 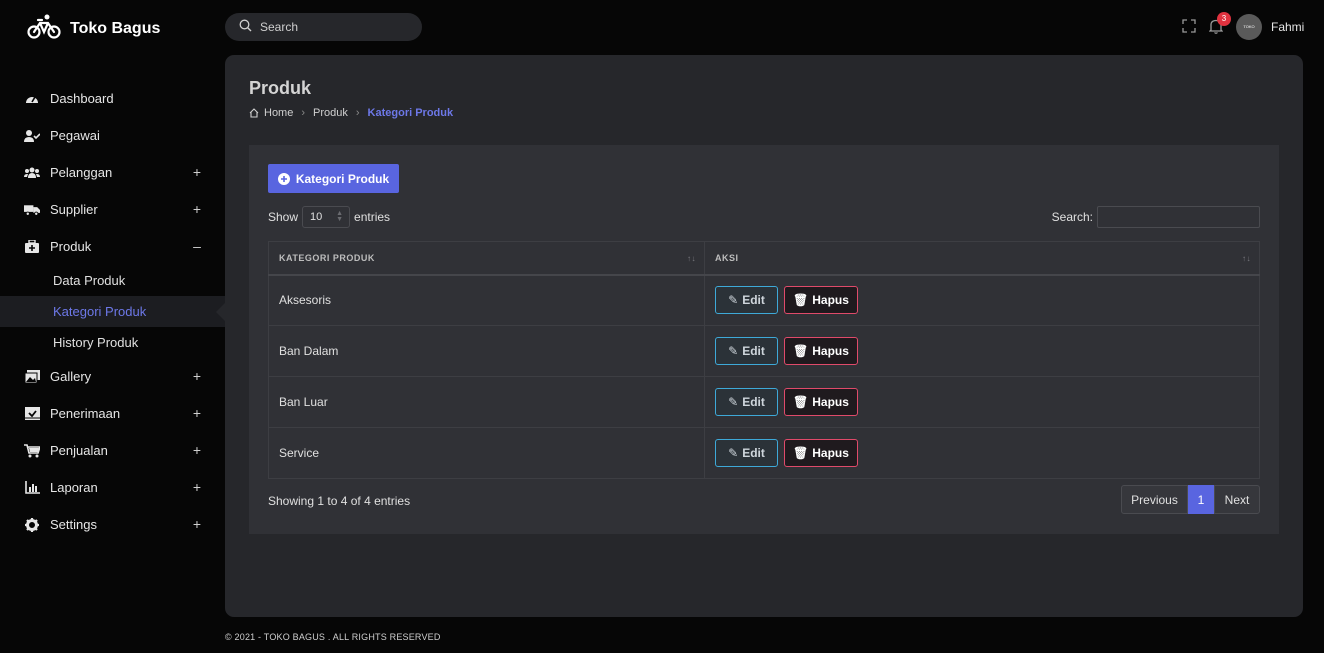 I want to click on sidebar-item-penerimaan: Penerimaan +, so click(x=112, y=413).